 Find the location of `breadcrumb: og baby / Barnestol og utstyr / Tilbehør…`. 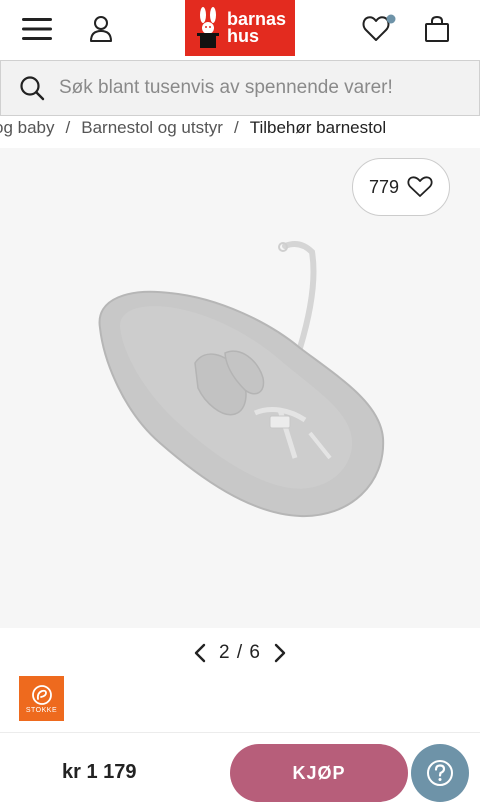

breadcrumb: og baby / Barnestol og utstyr / Tilbehør… is located at coordinates (240, 131).